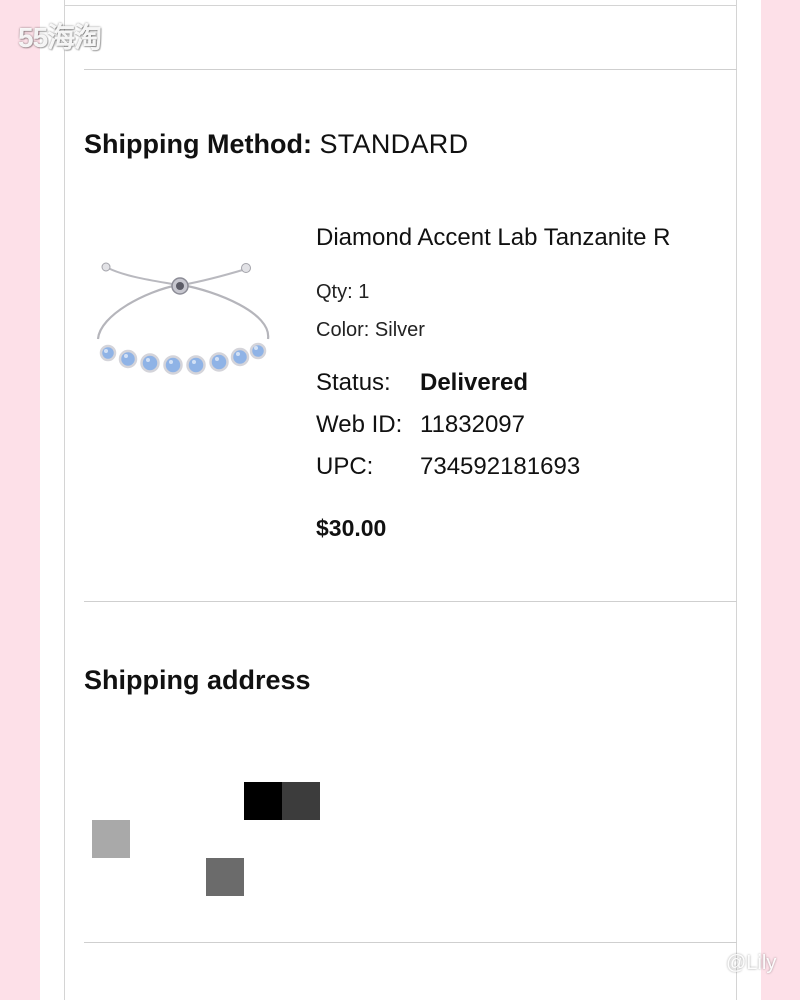 The image size is (800, 1000). What do you see at coordinates (400, 5) in the screenshot?
I see `top-divider` at bounding box center [400, 5].